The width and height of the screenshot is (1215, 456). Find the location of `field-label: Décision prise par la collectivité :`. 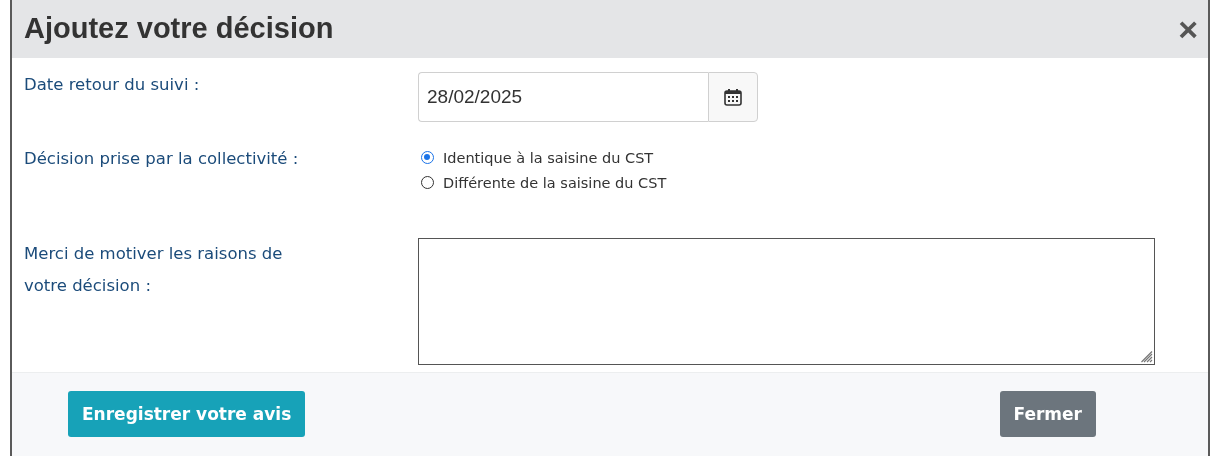

field-label: Décision prise par la collectivité : is located at coordinates (162, 158).